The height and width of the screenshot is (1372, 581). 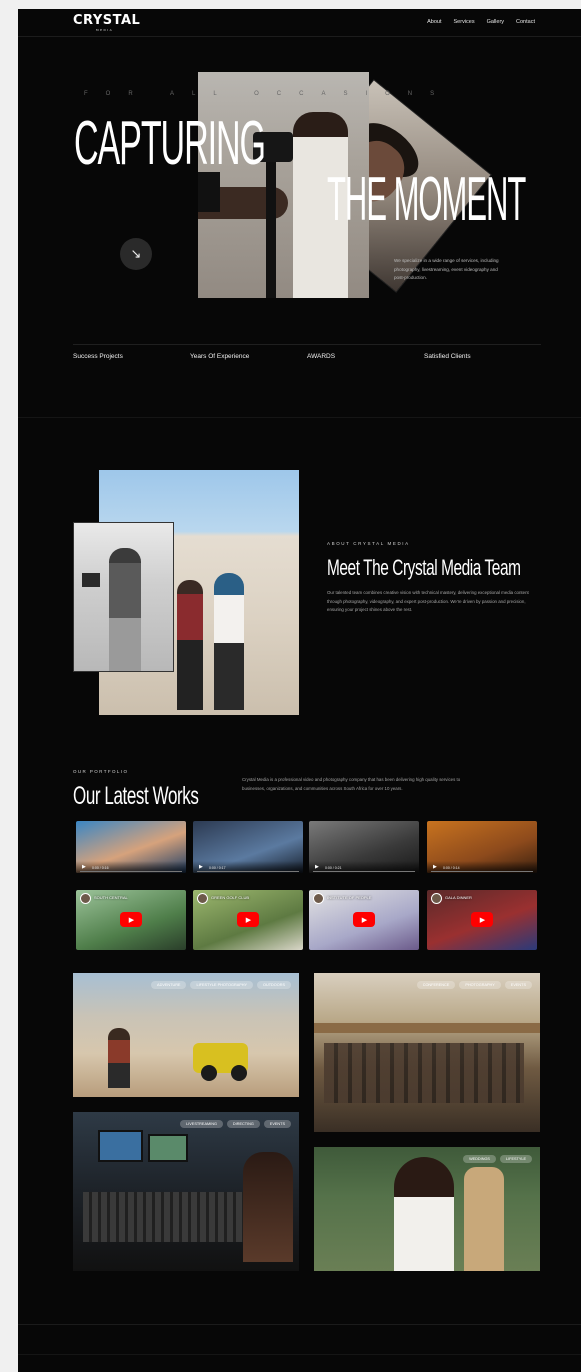 What do you see at coordinates (436, 985) in the screenshot?
I see `tag: CONFERENCE` at bounding box center [436, 985].